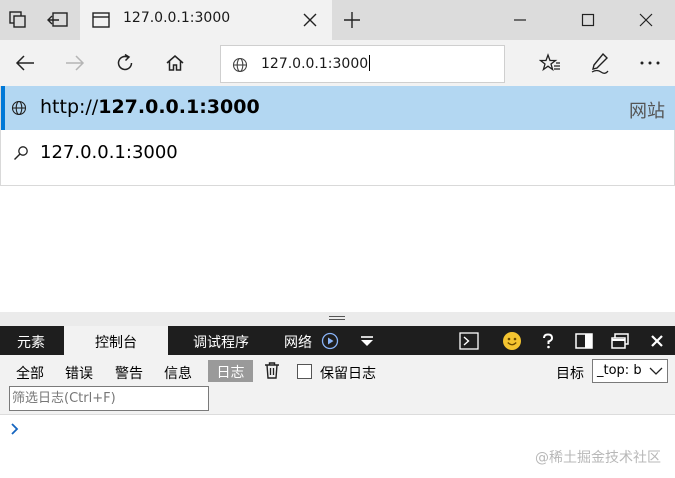 This screenshot has width=675, height=478. Describe the element at coordinates (584, 340) in the screenshot. I see `dock-icon` at that location.